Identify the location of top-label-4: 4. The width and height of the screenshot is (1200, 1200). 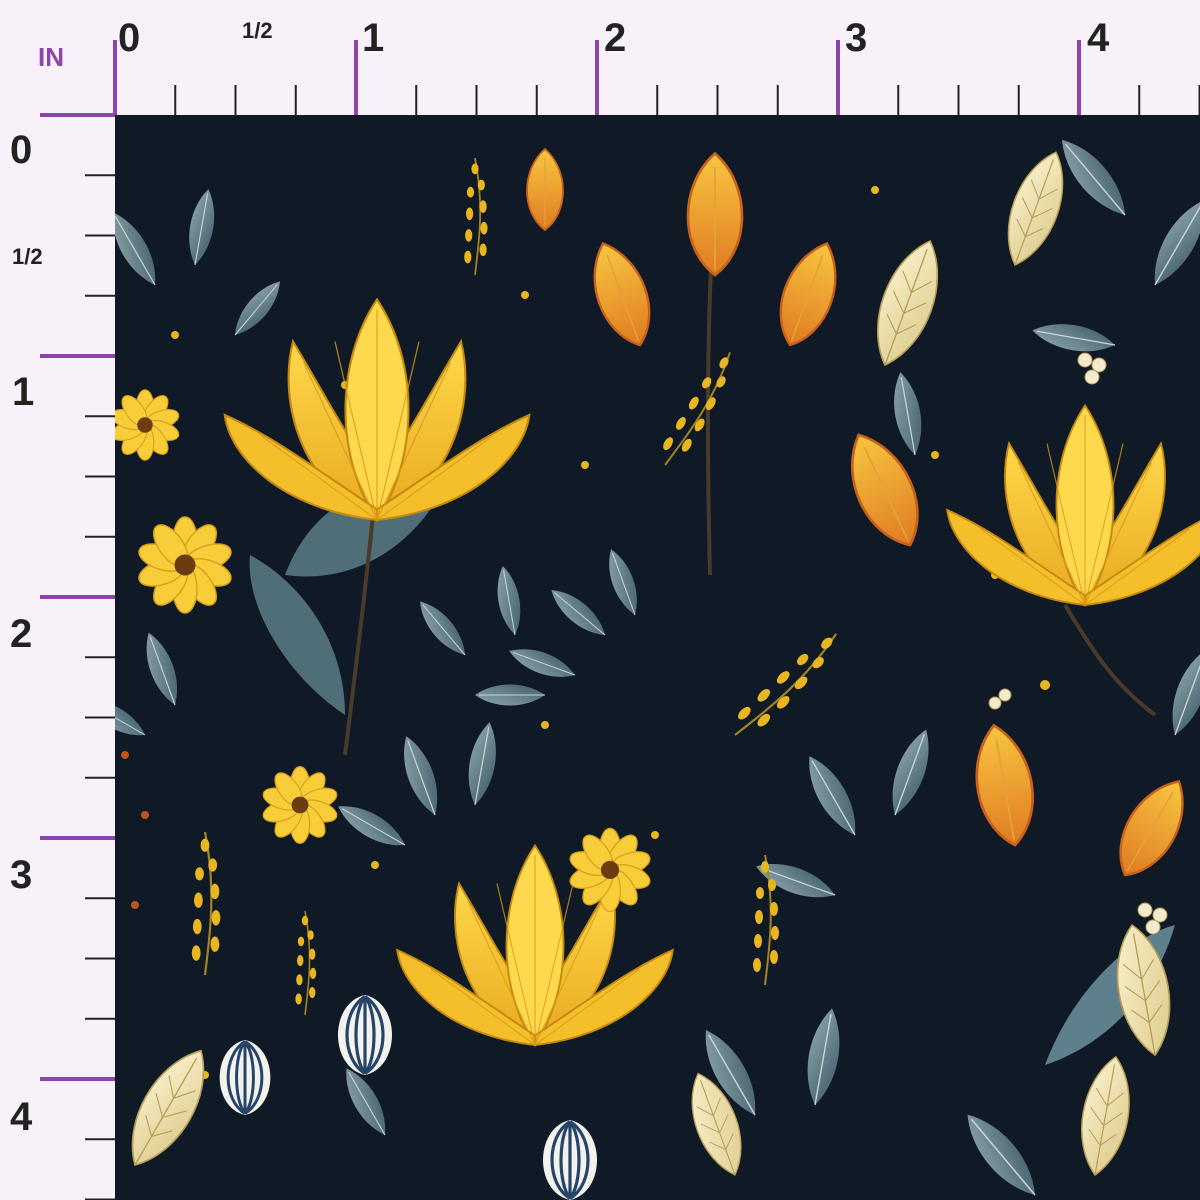
(1098, 38).